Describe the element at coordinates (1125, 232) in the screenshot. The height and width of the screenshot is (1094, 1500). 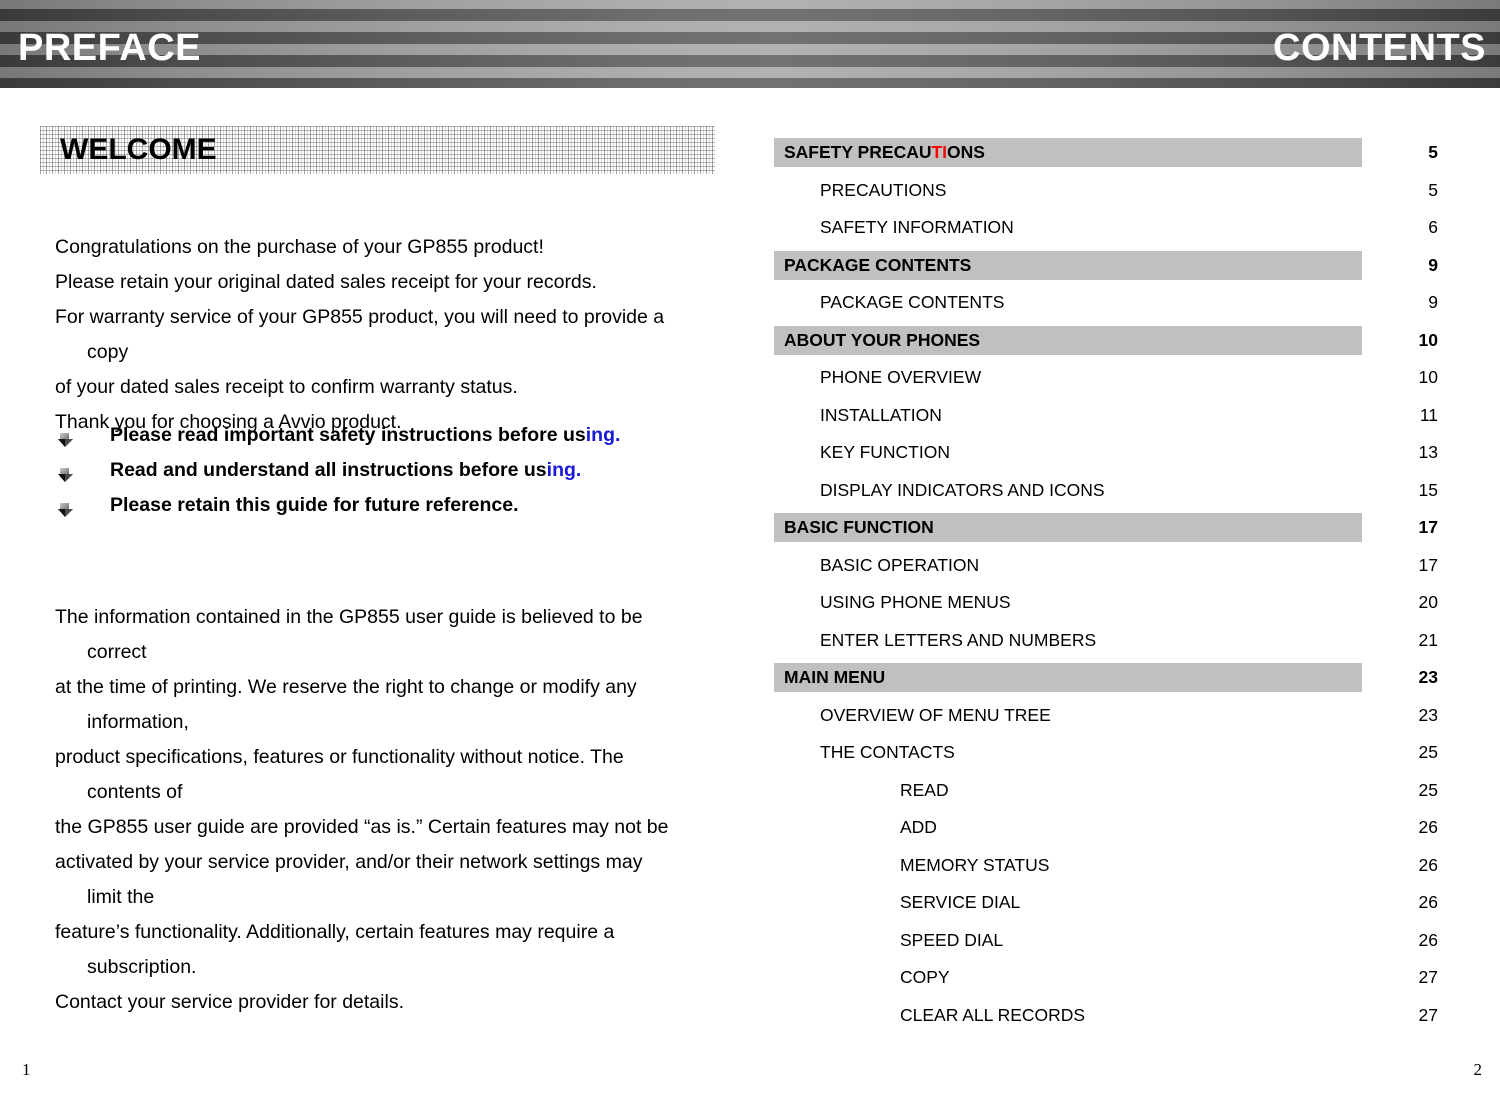
I see `toc-entry-row: SAFETY INFORMATION 6` at that location.